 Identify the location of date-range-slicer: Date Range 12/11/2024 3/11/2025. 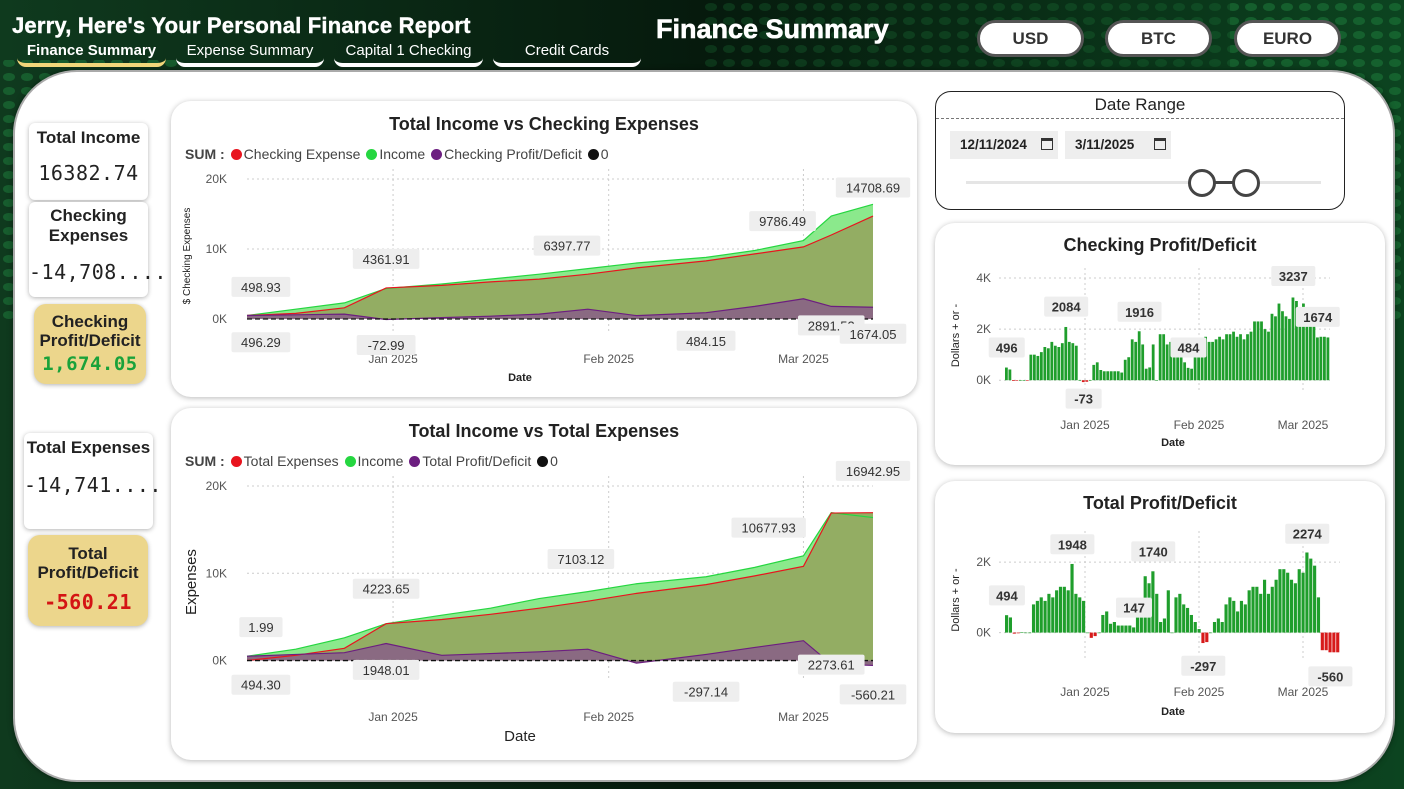
(1140, 150).